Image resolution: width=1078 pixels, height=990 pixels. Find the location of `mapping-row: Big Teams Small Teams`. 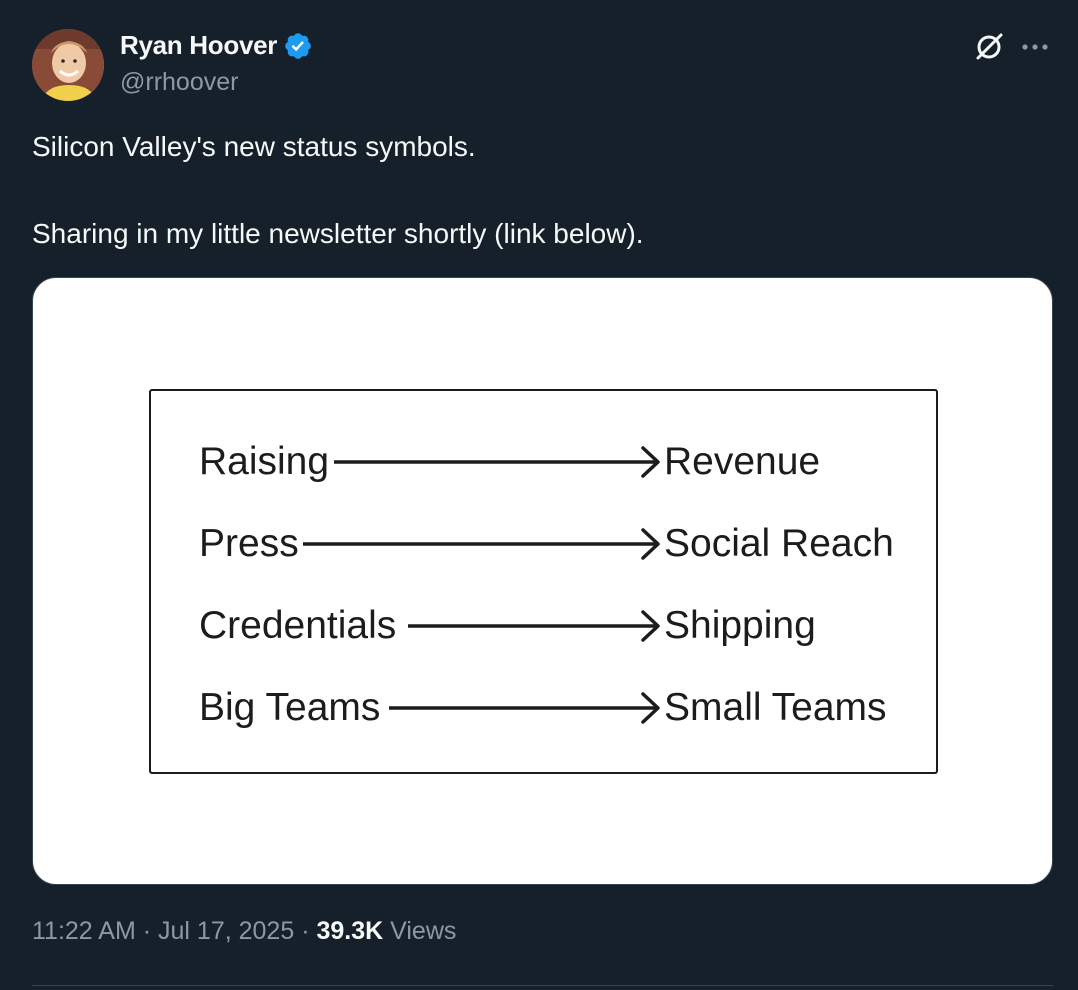

mapping-row: Big Teams Small Teams is located at coordinates (545, 708).